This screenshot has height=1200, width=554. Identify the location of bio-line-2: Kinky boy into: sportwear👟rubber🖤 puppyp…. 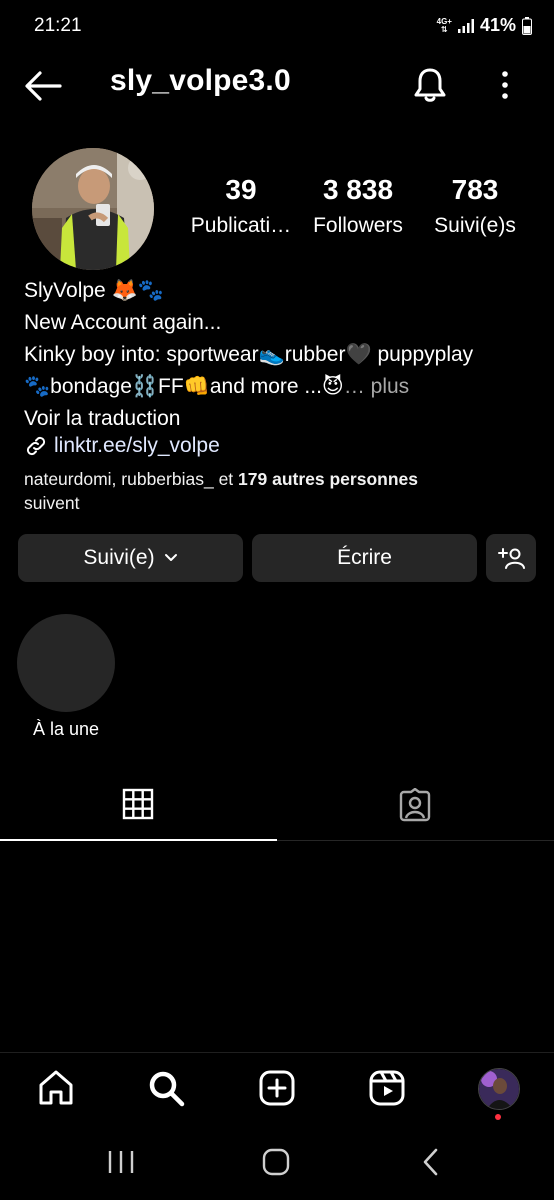
(249, 354).